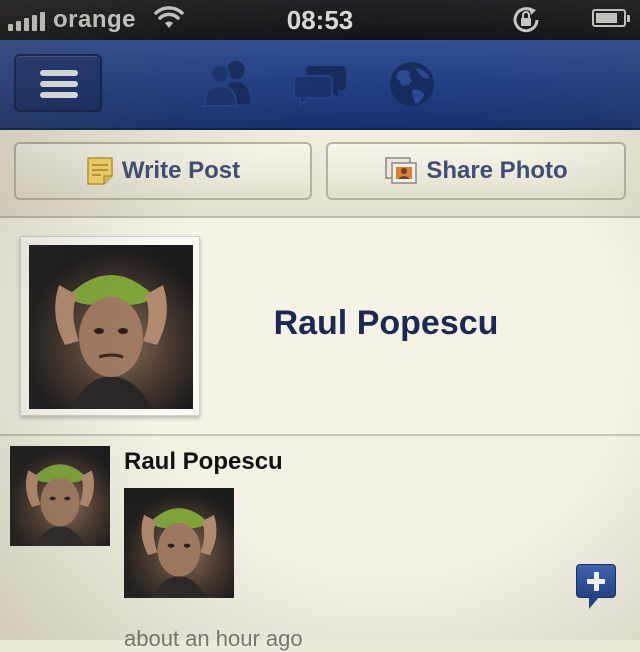  I want to click on post-author-name: Raul Popescu, so click(203, 462).